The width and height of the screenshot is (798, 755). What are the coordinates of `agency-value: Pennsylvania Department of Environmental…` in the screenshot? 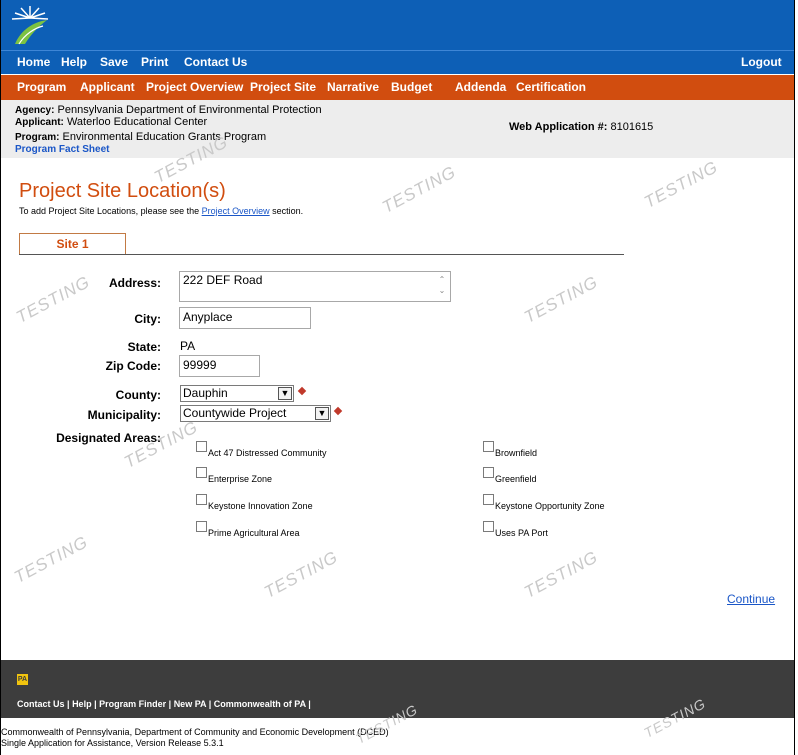 It's located at (189, 110).